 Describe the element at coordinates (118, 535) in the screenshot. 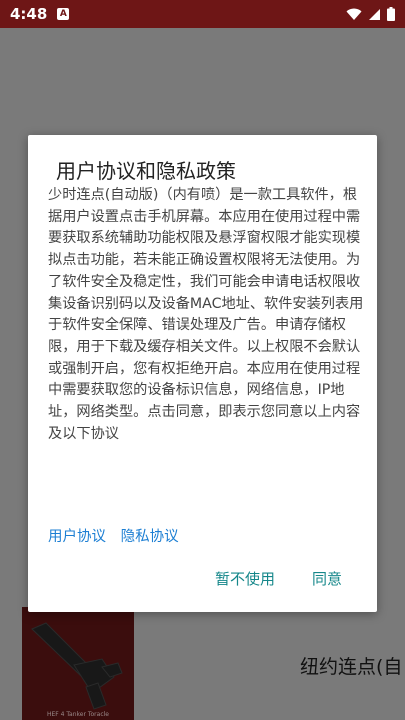

I see `agreement-links: 用户协议 隐私协议` at that location.